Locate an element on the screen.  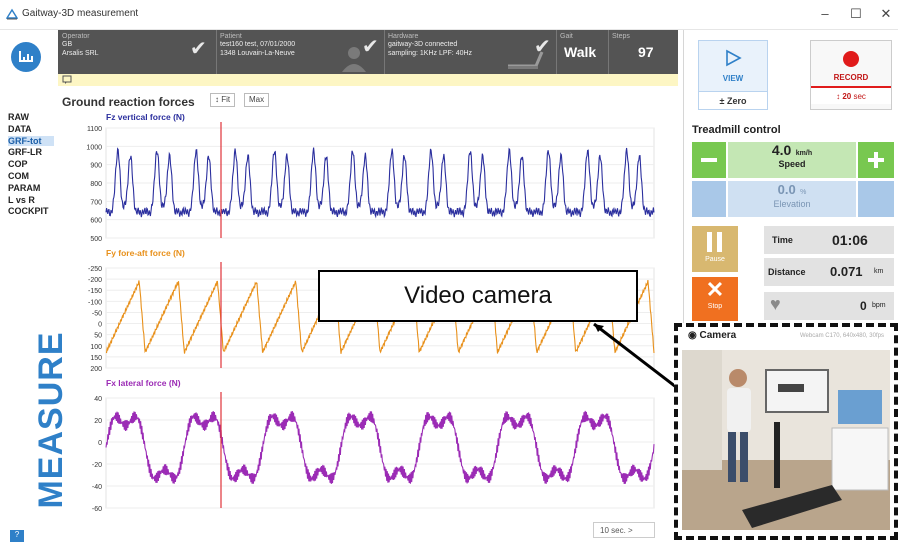
steps-section: Steps 97 is located at coordinates (633, 46).